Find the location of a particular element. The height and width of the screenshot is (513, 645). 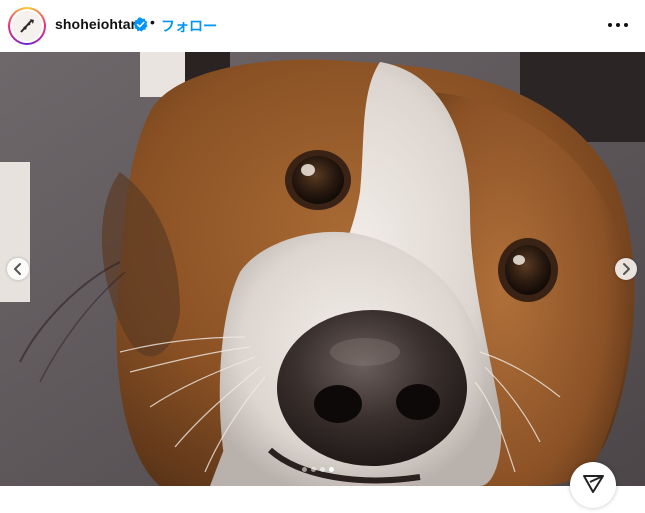

carousel-prev-button is located at coordinates (18, 269).